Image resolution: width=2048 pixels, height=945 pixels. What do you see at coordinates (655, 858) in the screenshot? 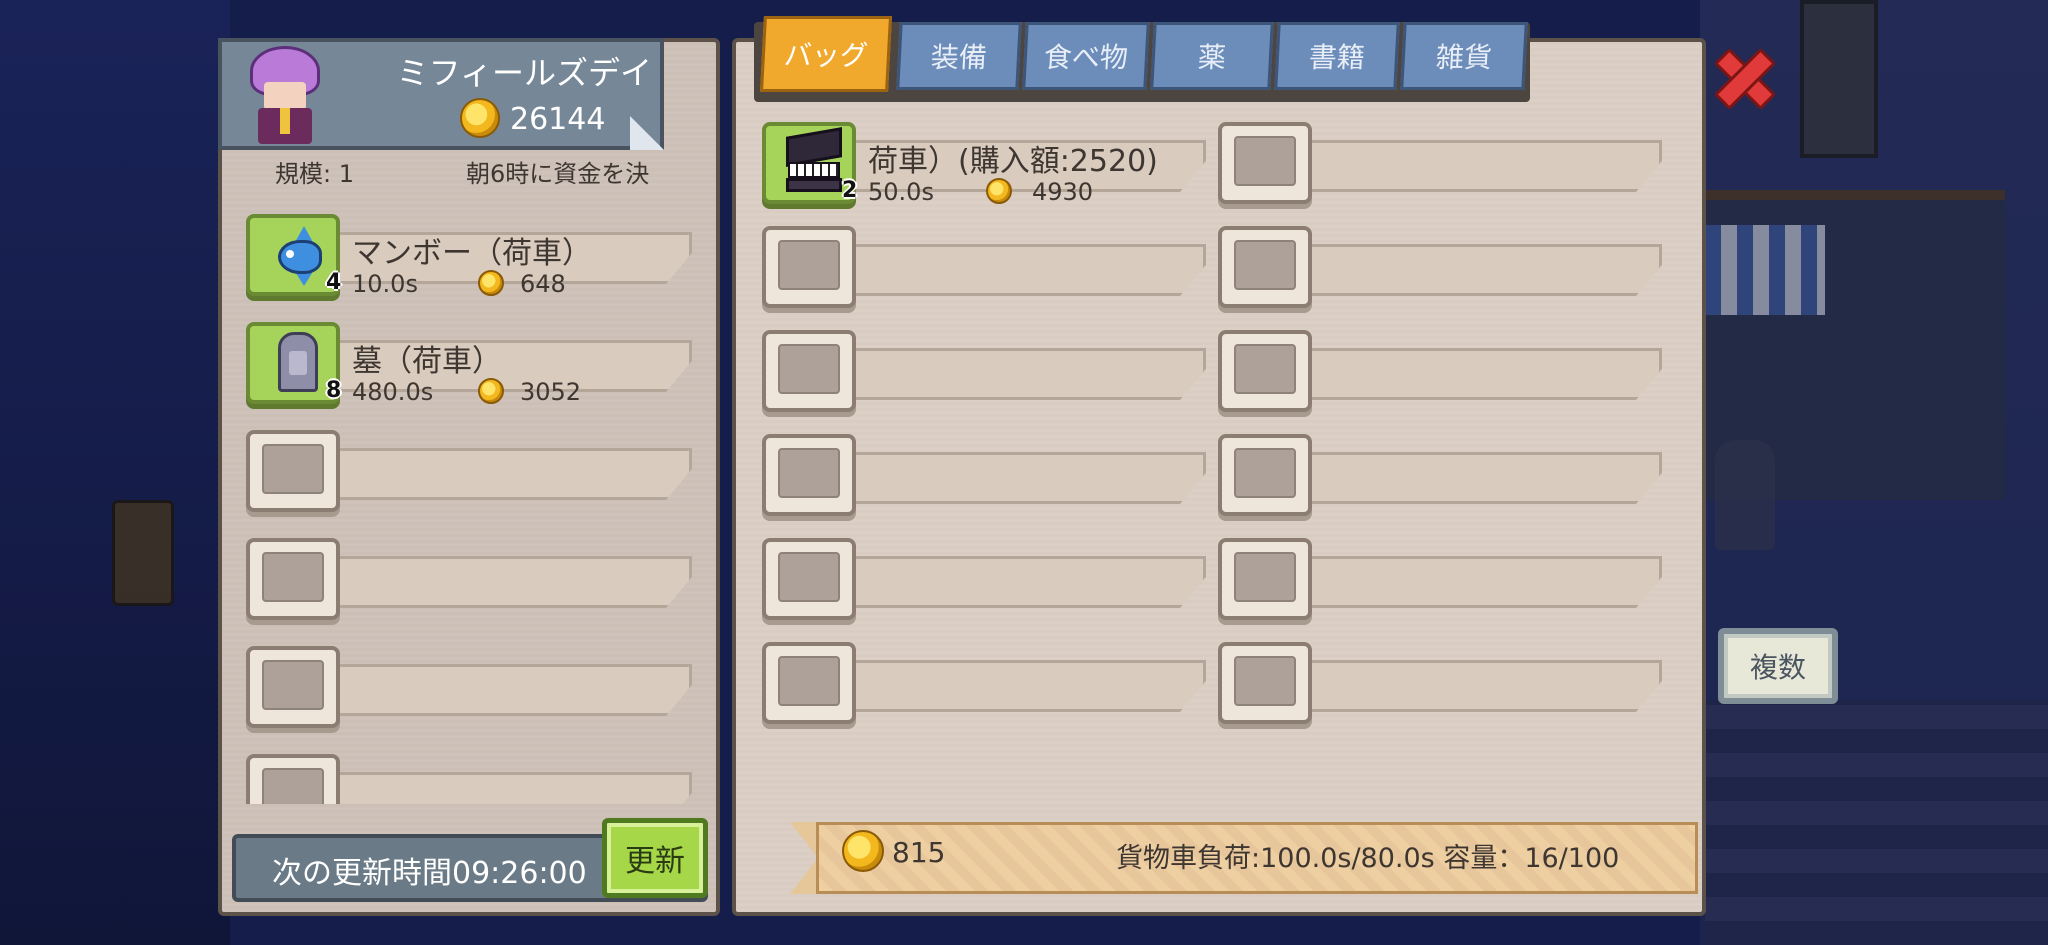
I see `refresh-button: 更新` at bounding box center [655, 858].